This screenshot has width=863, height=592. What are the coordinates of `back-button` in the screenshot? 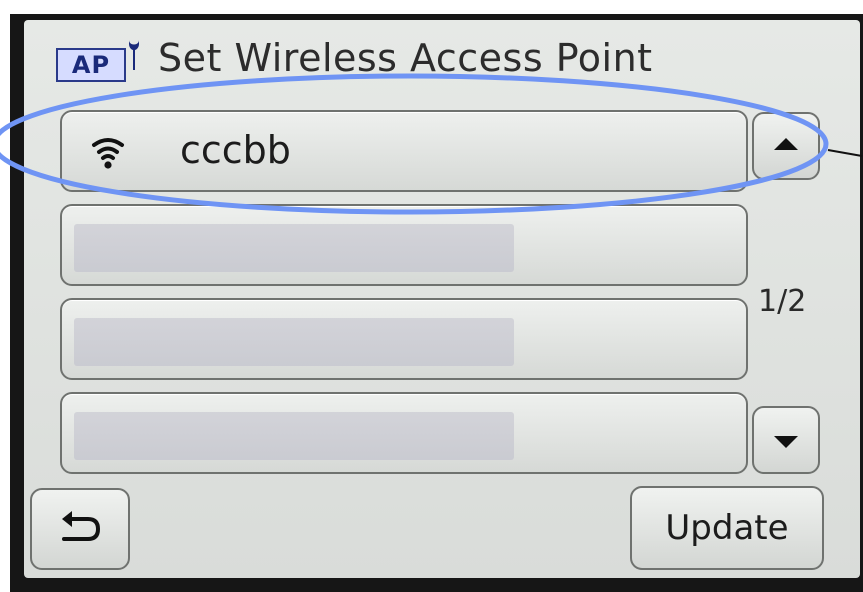 It's located at (80, 529).